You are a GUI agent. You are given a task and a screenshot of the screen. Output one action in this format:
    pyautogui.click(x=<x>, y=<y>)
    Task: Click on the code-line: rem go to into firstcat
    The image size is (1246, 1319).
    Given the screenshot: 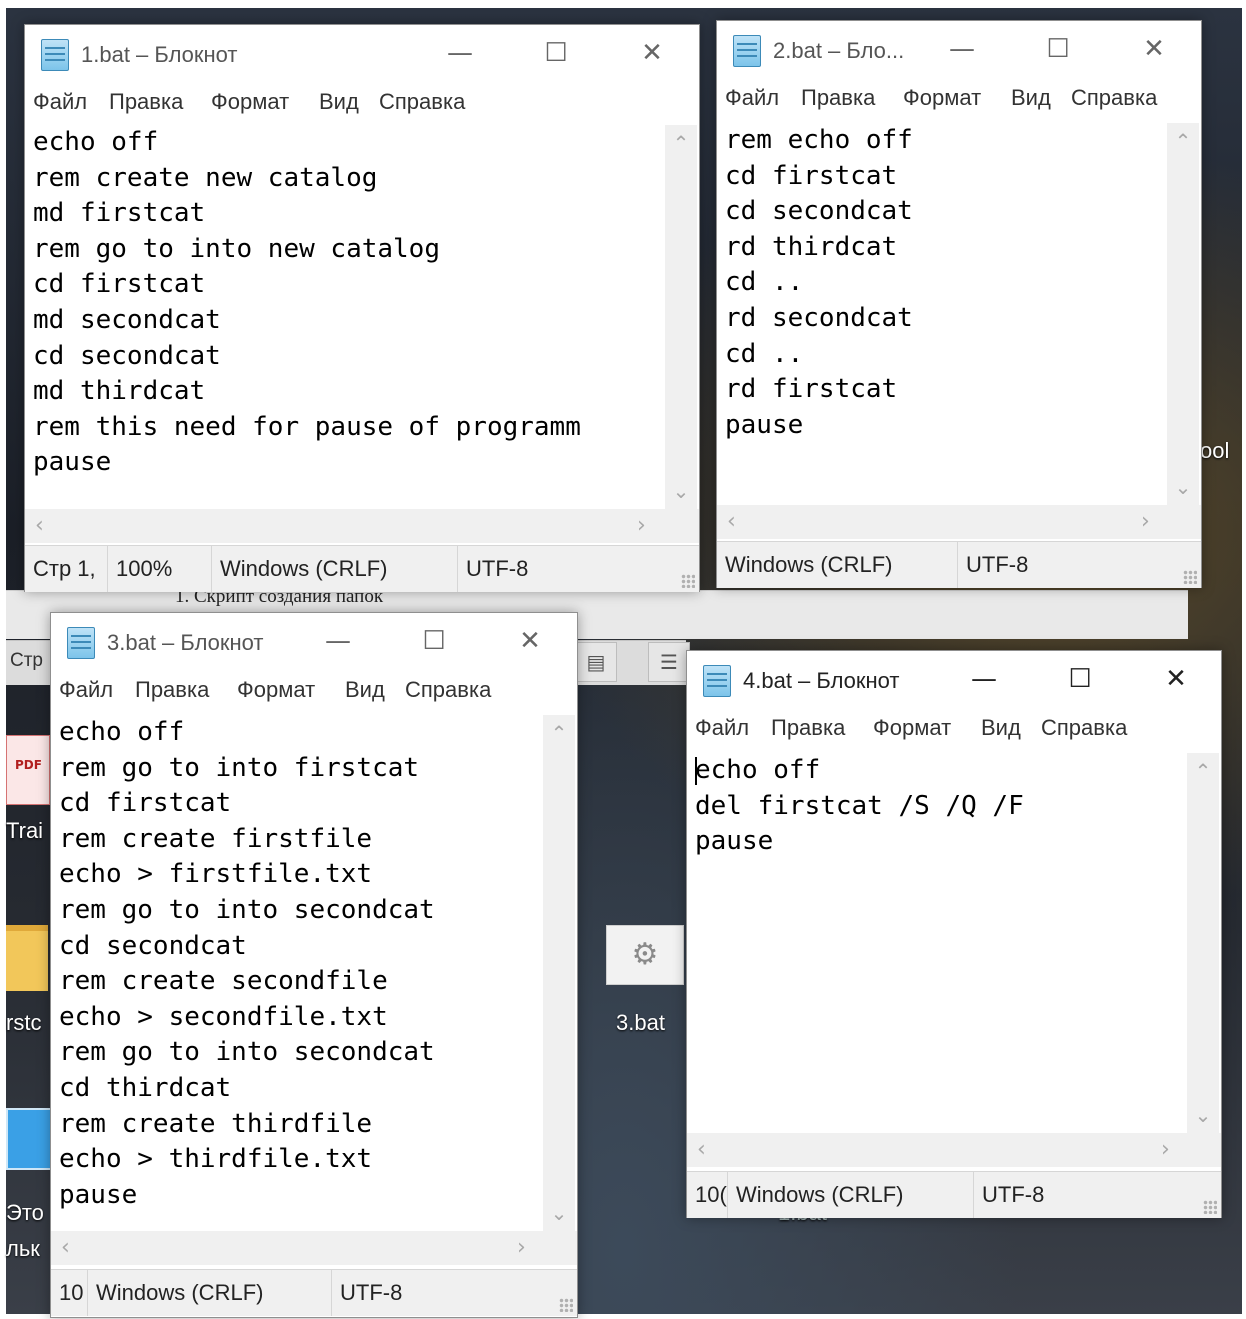 What is the action you would take?
    pyautogui.click(x=239, y=767)
    